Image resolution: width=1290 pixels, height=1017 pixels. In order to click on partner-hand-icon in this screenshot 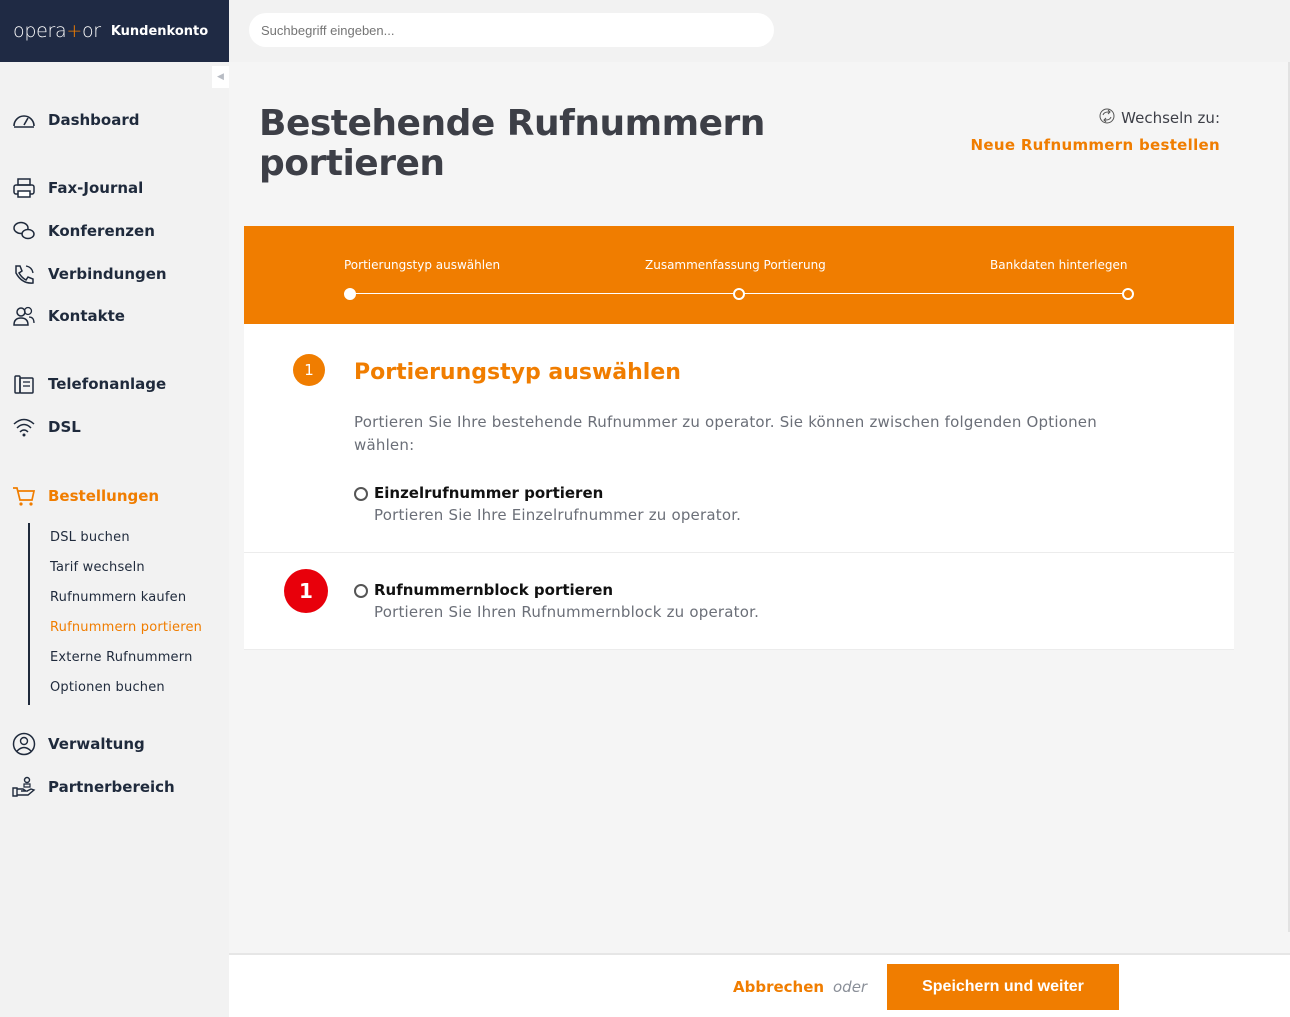, I will do `click(25, 787)`.